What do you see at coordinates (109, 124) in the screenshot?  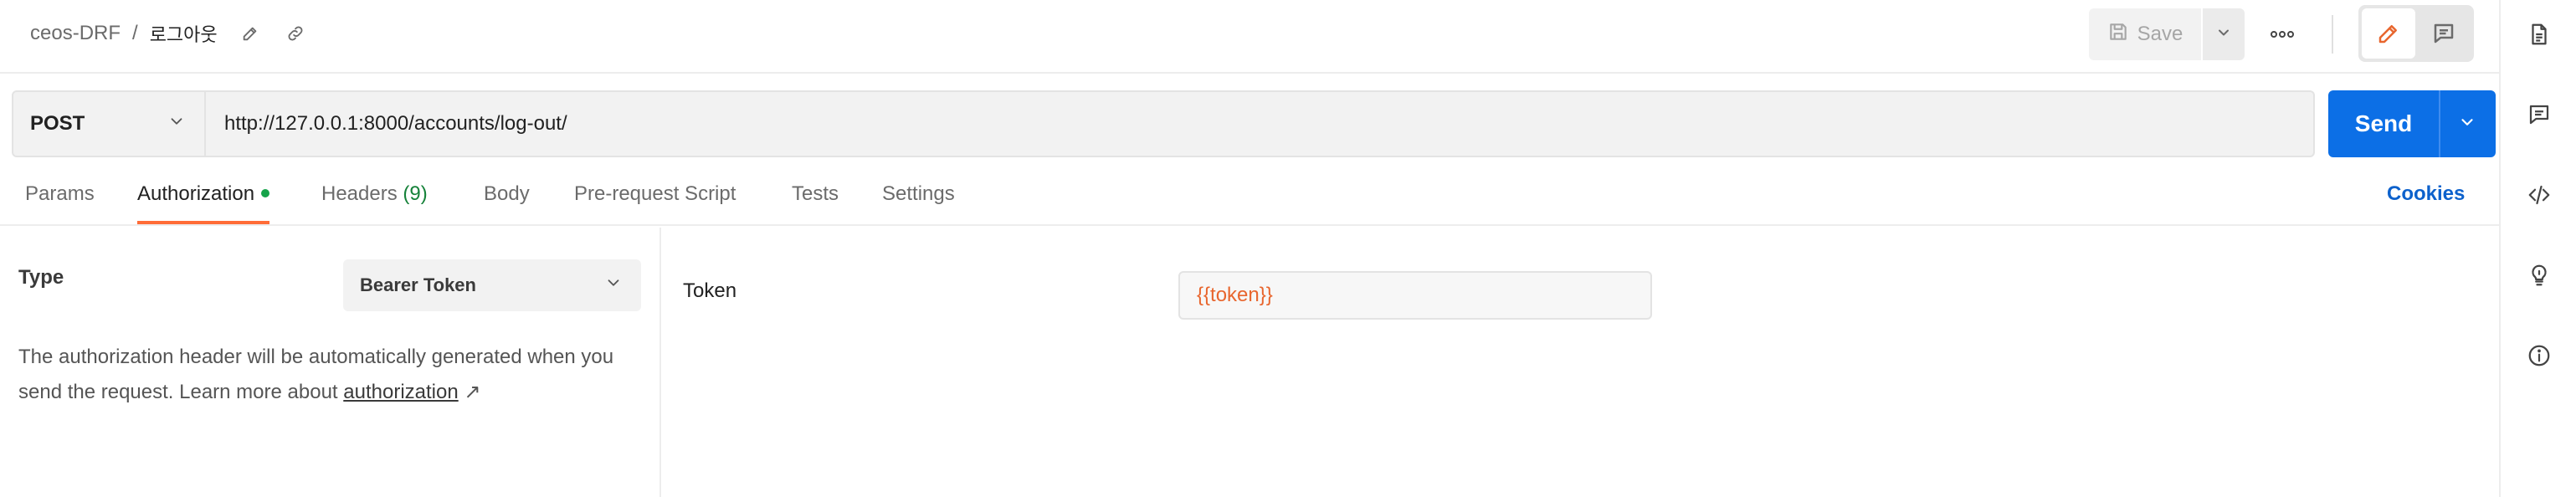 I see `method-select: POST` at bounding box center [109, 124].